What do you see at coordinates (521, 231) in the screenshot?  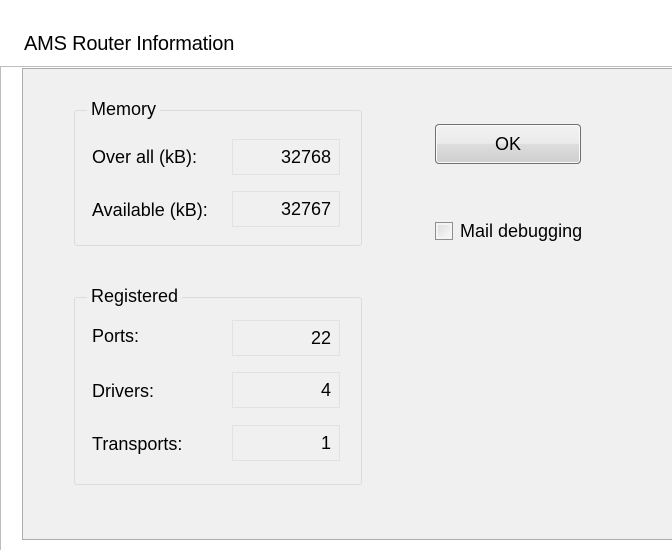 I see `mail-debugging-label: Mail debugging` at bounding box center [521, 231].